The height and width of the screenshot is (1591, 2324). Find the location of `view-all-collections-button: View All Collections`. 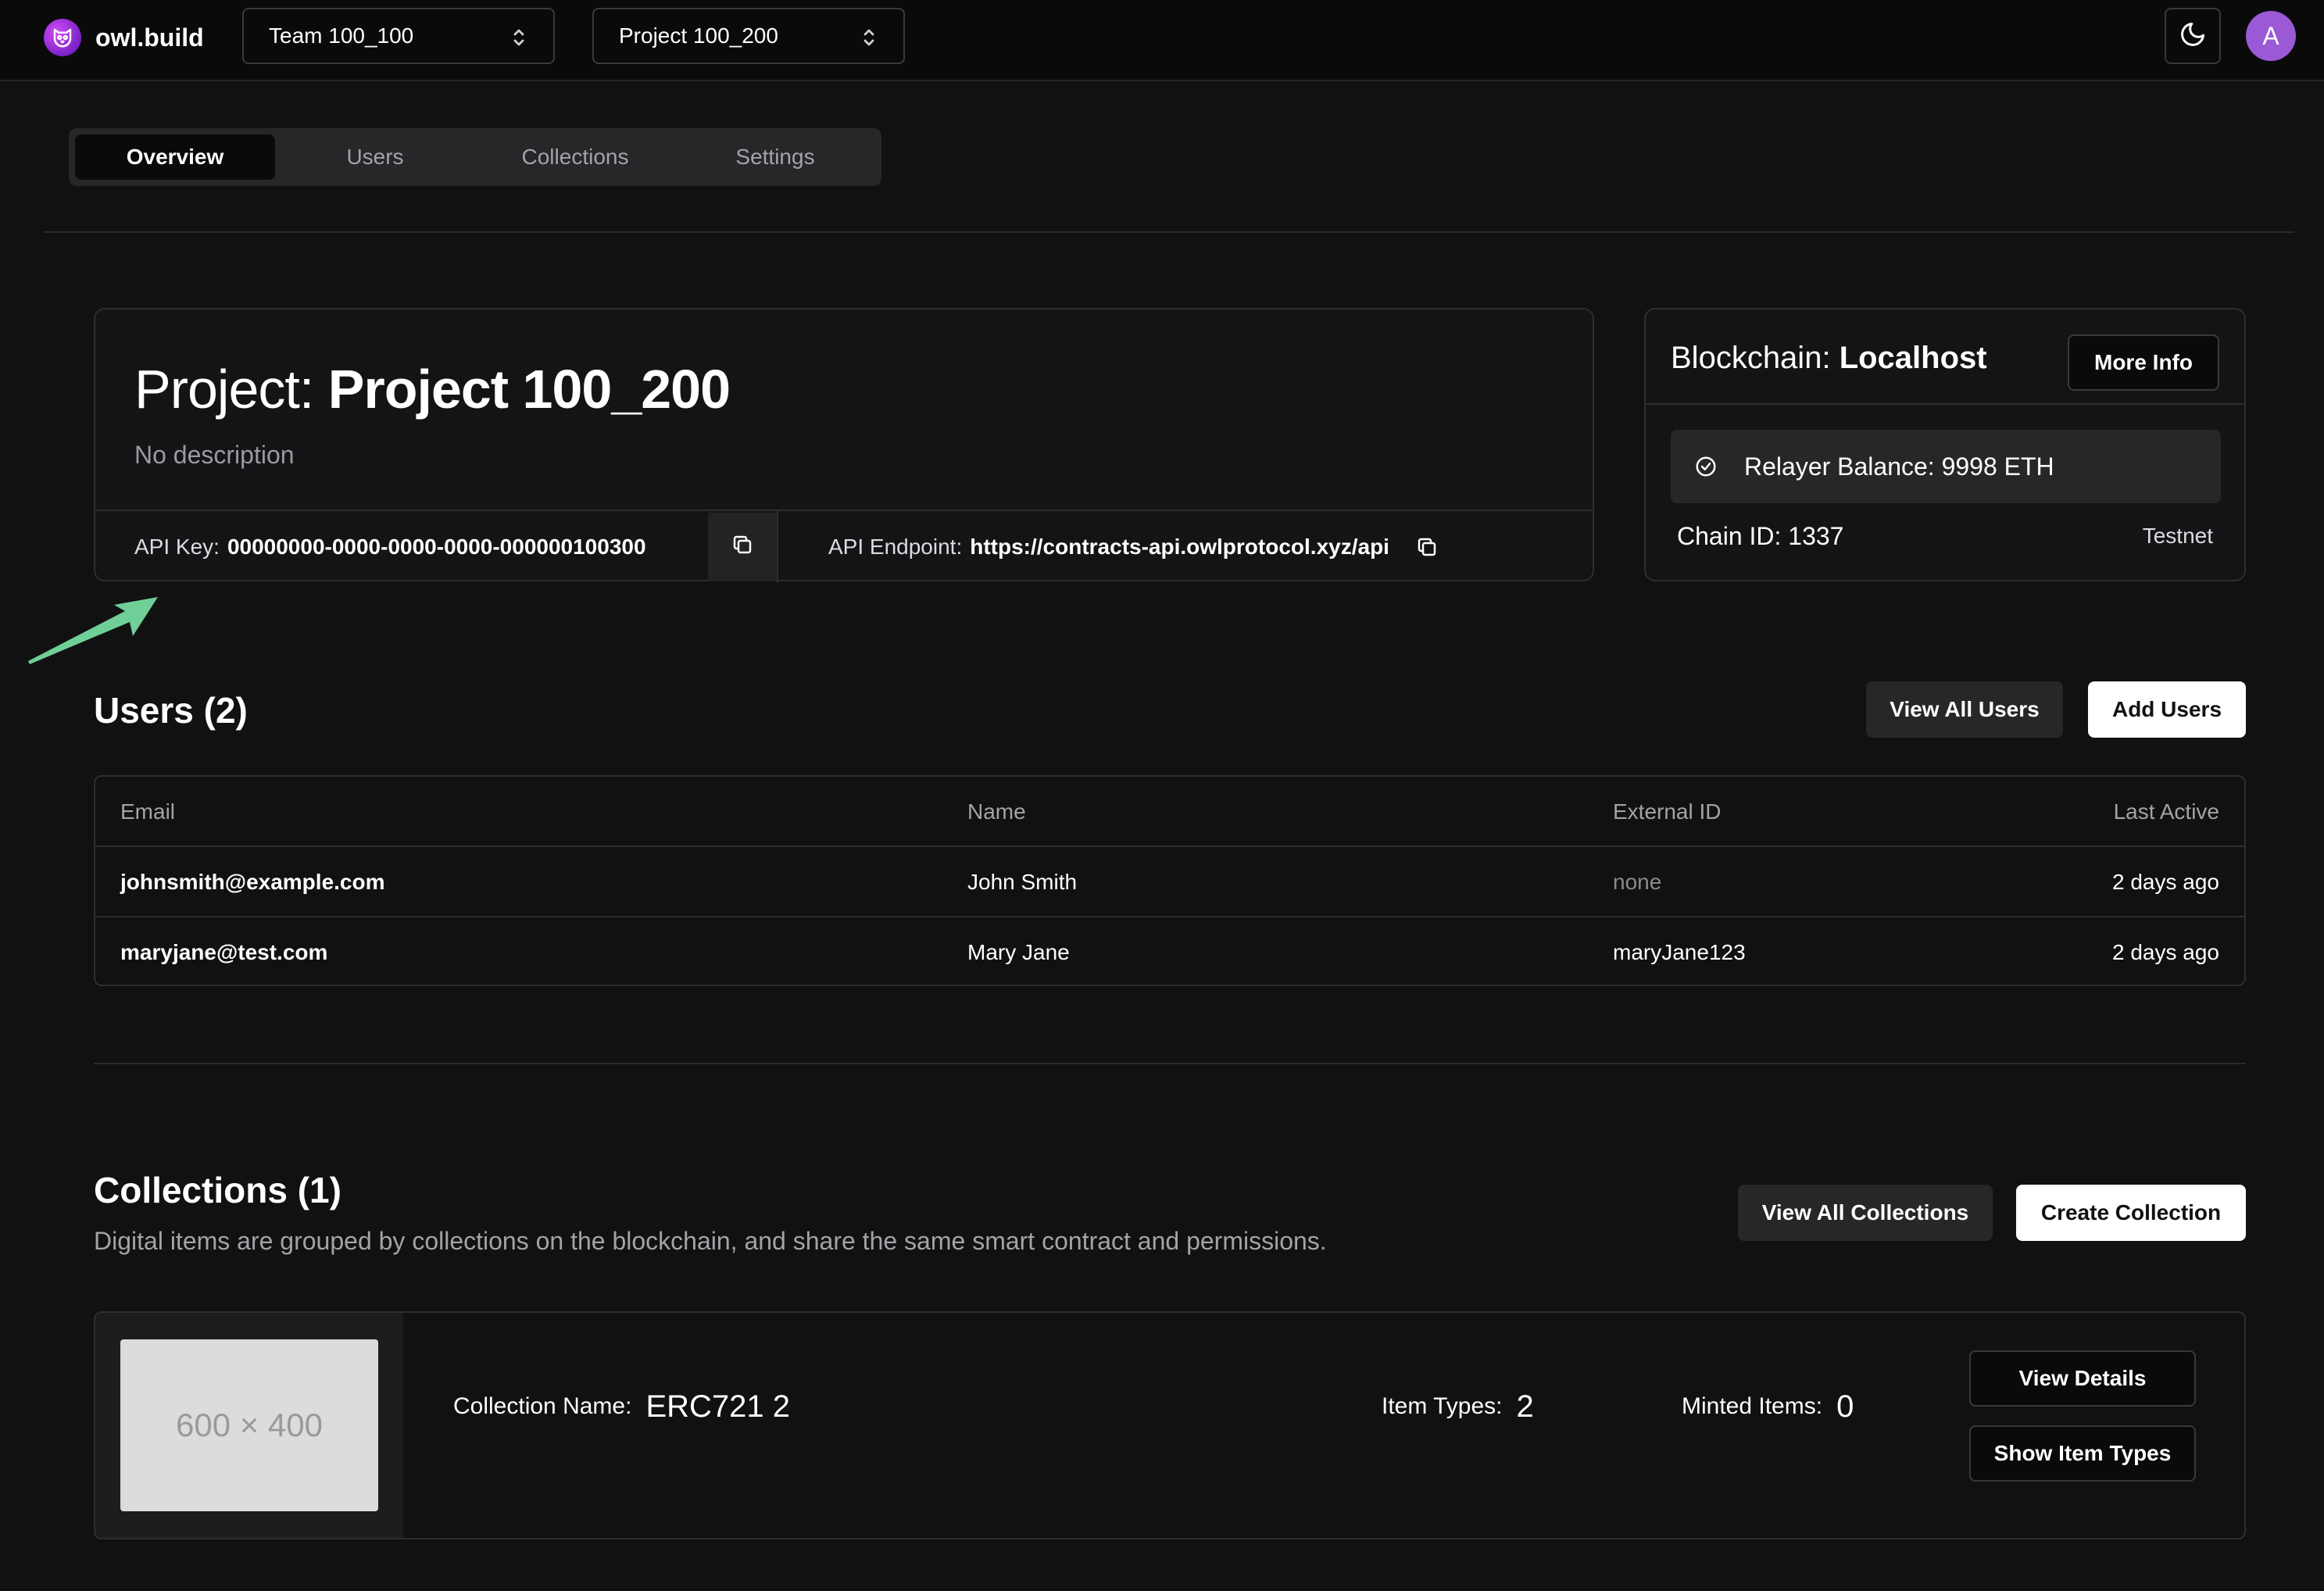

view-all-collections-button: View All Collections is located at coordinates (1865, 1213).